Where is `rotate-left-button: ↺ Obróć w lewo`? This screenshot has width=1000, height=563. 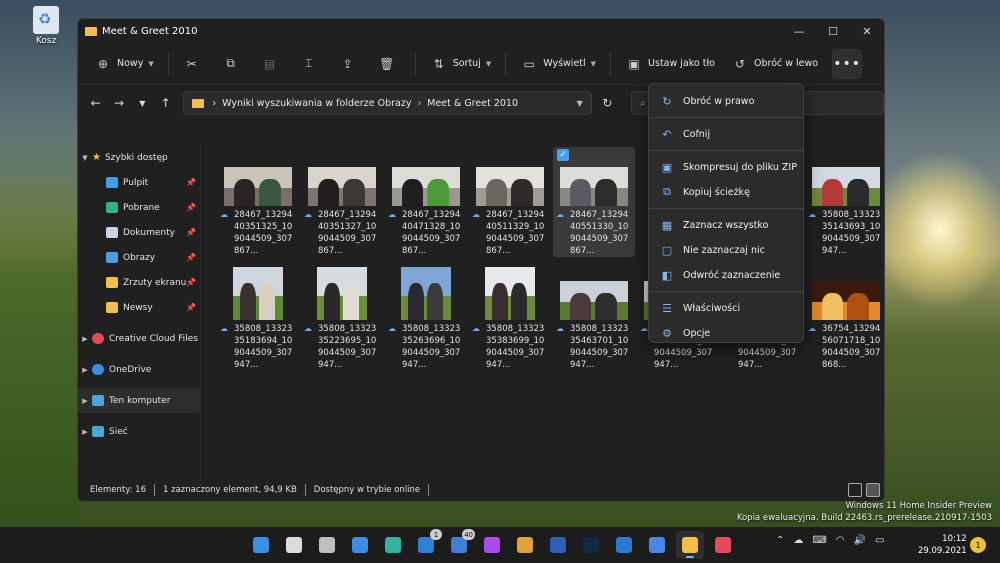
rotate-left-button: ↺ Obróć w lewo is located at coordinates (774, 64).